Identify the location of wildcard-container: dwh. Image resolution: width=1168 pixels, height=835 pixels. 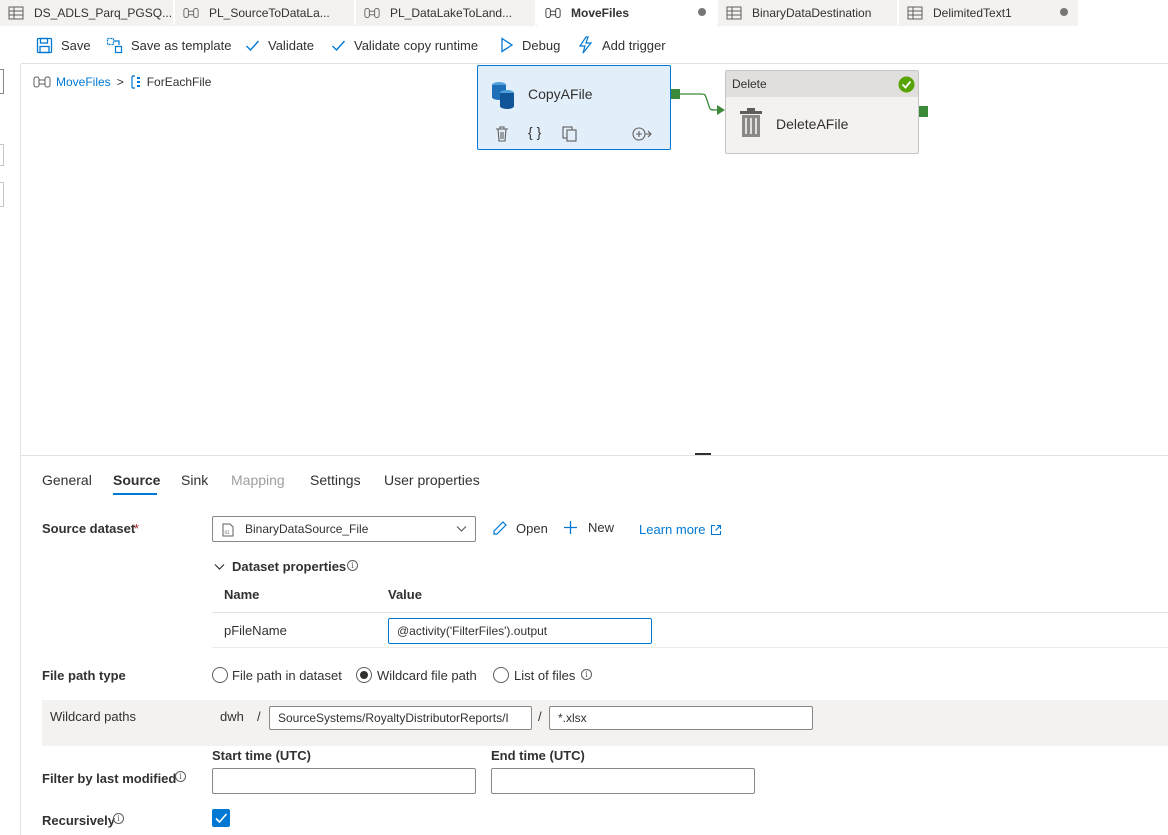
(232, 716).